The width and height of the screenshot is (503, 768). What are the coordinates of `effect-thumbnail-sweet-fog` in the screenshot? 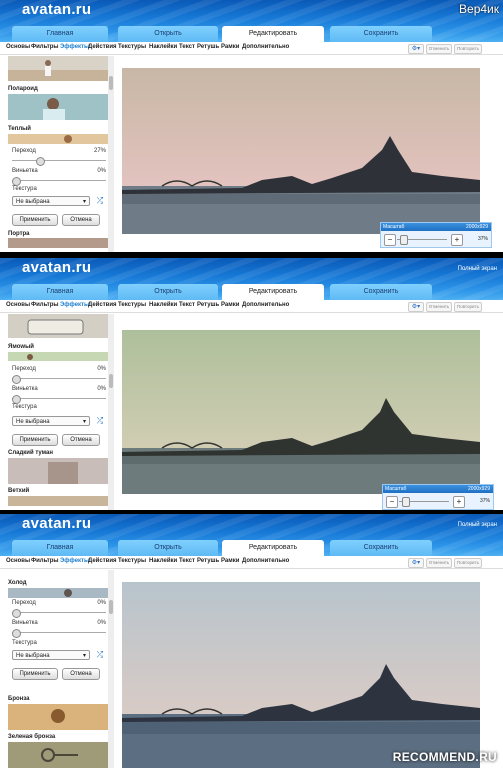 It's located at (59, 471).